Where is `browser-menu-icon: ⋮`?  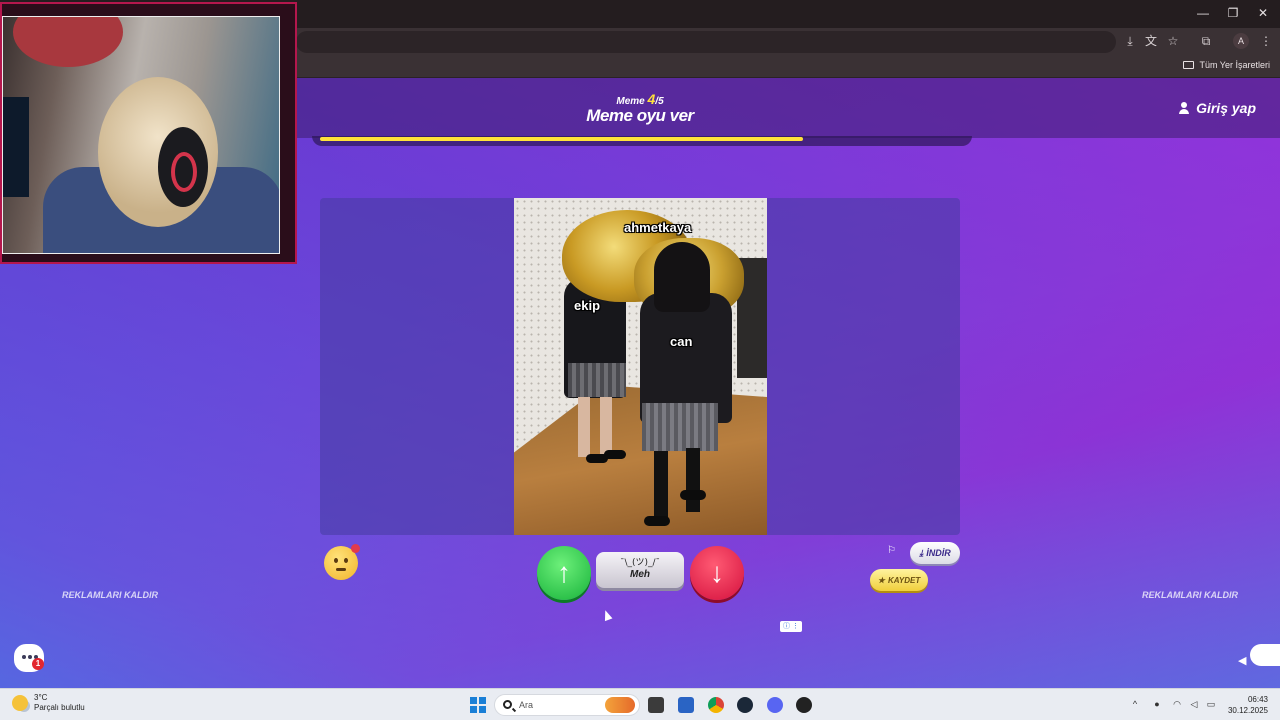 browser-menu-icon: ⋮ is located at coordinates (1266, 41).